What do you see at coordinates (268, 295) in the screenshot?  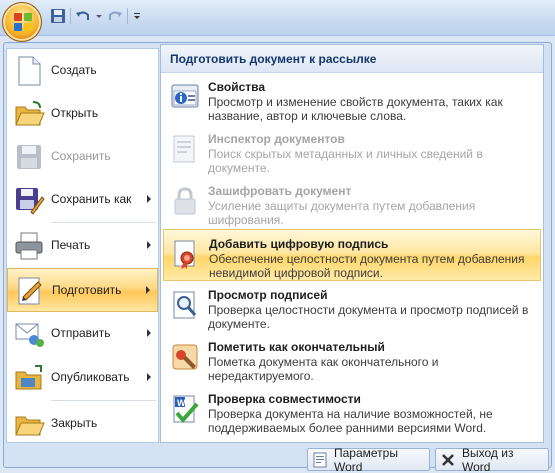 I see `submenu-item-title: Просмотр подписей` at bounding box center [268, 295].